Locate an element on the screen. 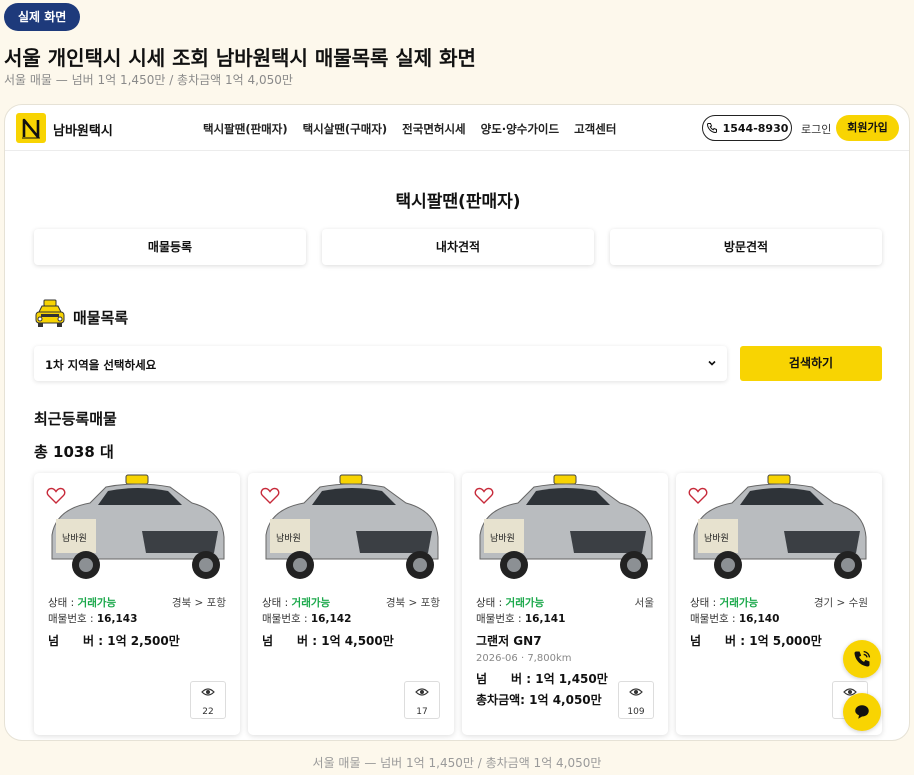  visit-quote-button: 방문견적 is located at coordinates (746, 247).